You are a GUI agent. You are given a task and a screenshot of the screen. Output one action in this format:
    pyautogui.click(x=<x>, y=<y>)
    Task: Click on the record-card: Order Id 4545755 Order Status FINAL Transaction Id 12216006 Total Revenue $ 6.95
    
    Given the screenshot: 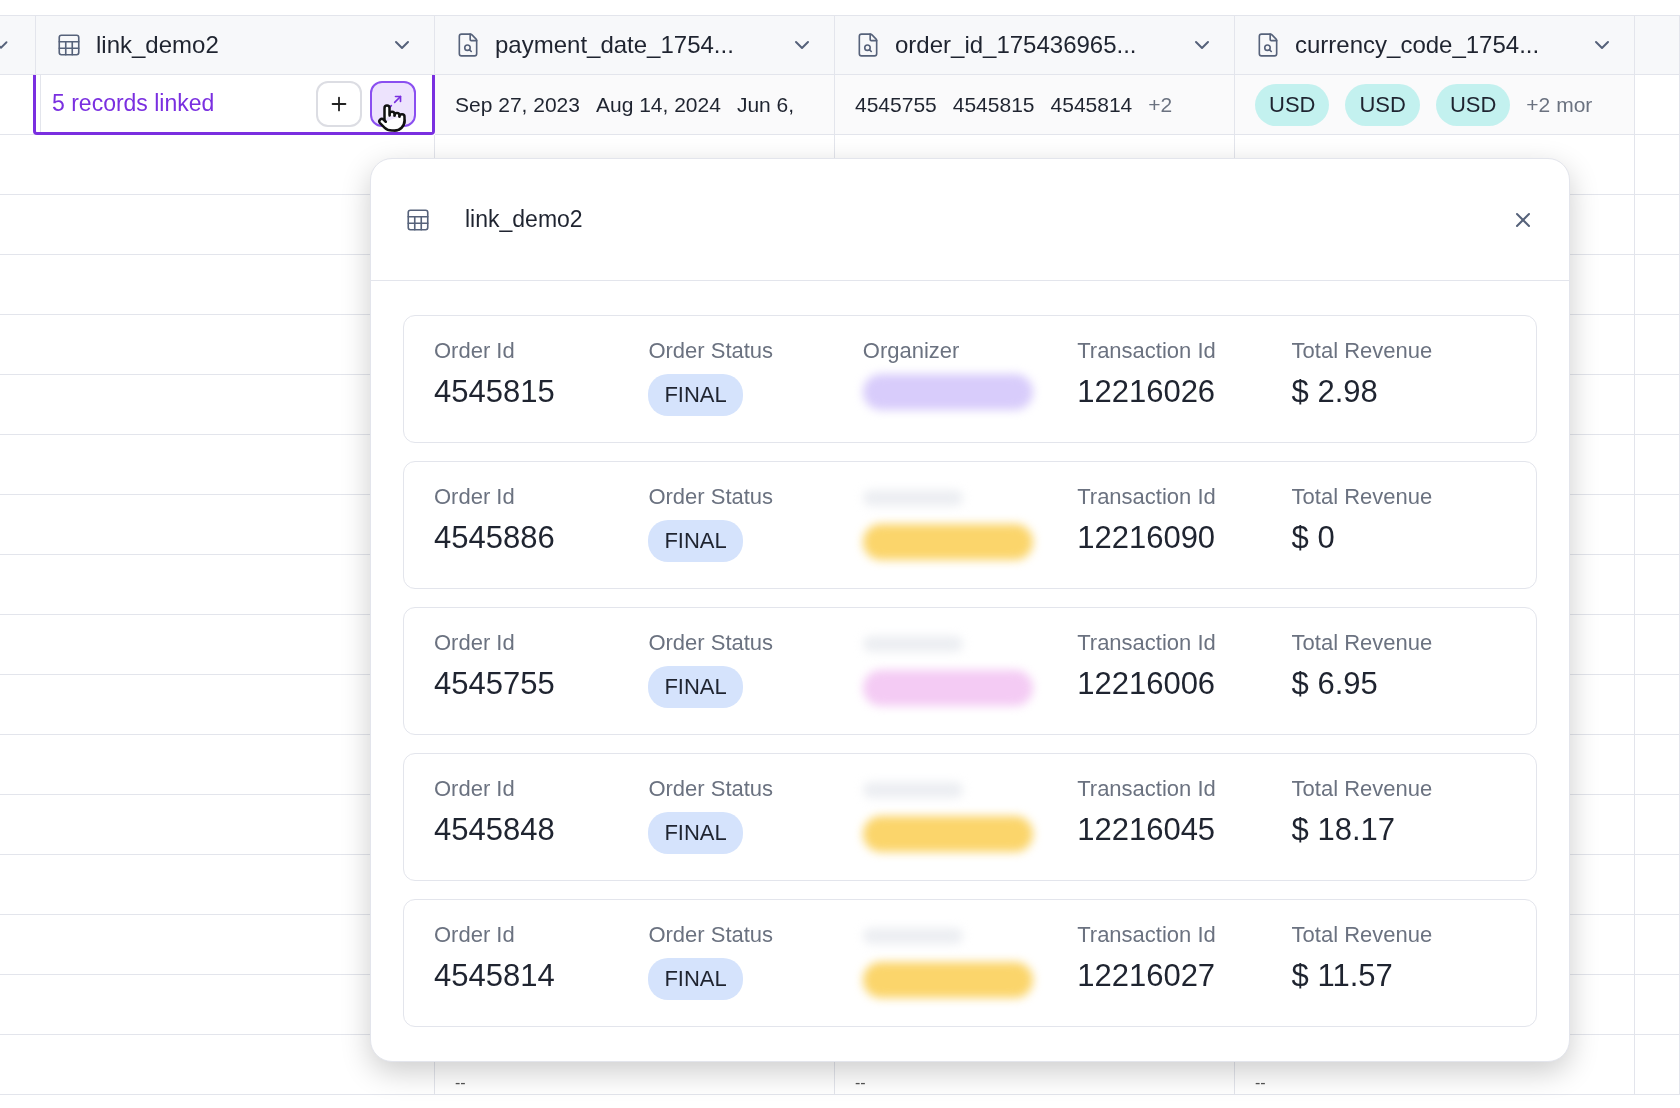 What is the action you would take?
    pyautogui.click(x=970, y=671)
    